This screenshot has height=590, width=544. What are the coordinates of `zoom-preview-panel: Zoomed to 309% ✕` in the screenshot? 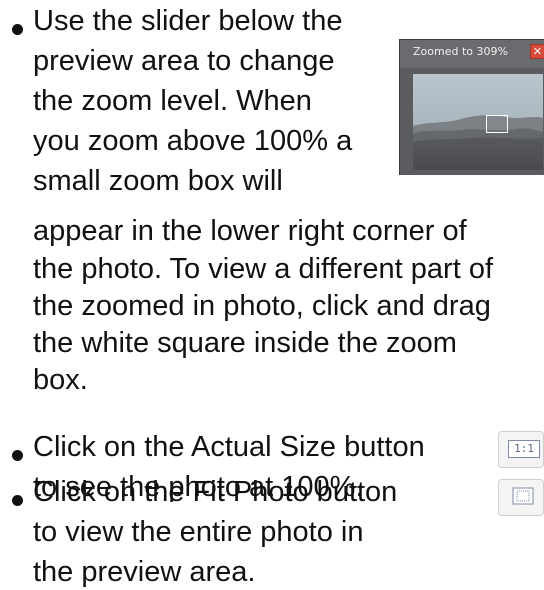 It's located at (471, 107).